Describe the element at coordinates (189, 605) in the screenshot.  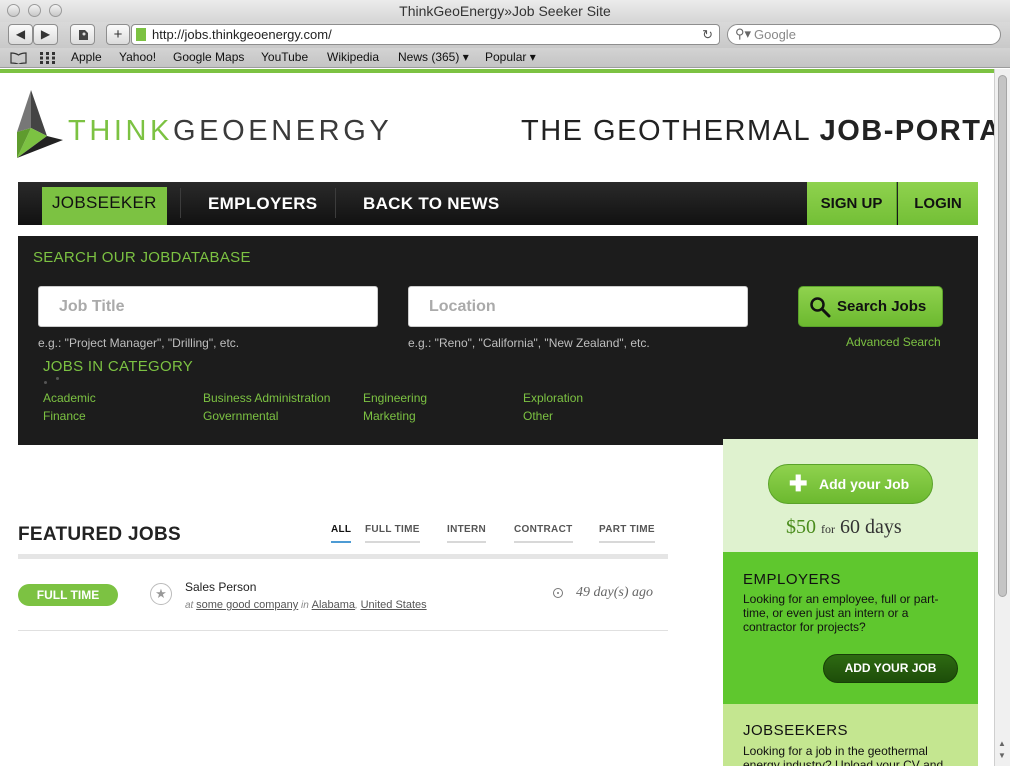
I see `job-at-label: at` at that location.